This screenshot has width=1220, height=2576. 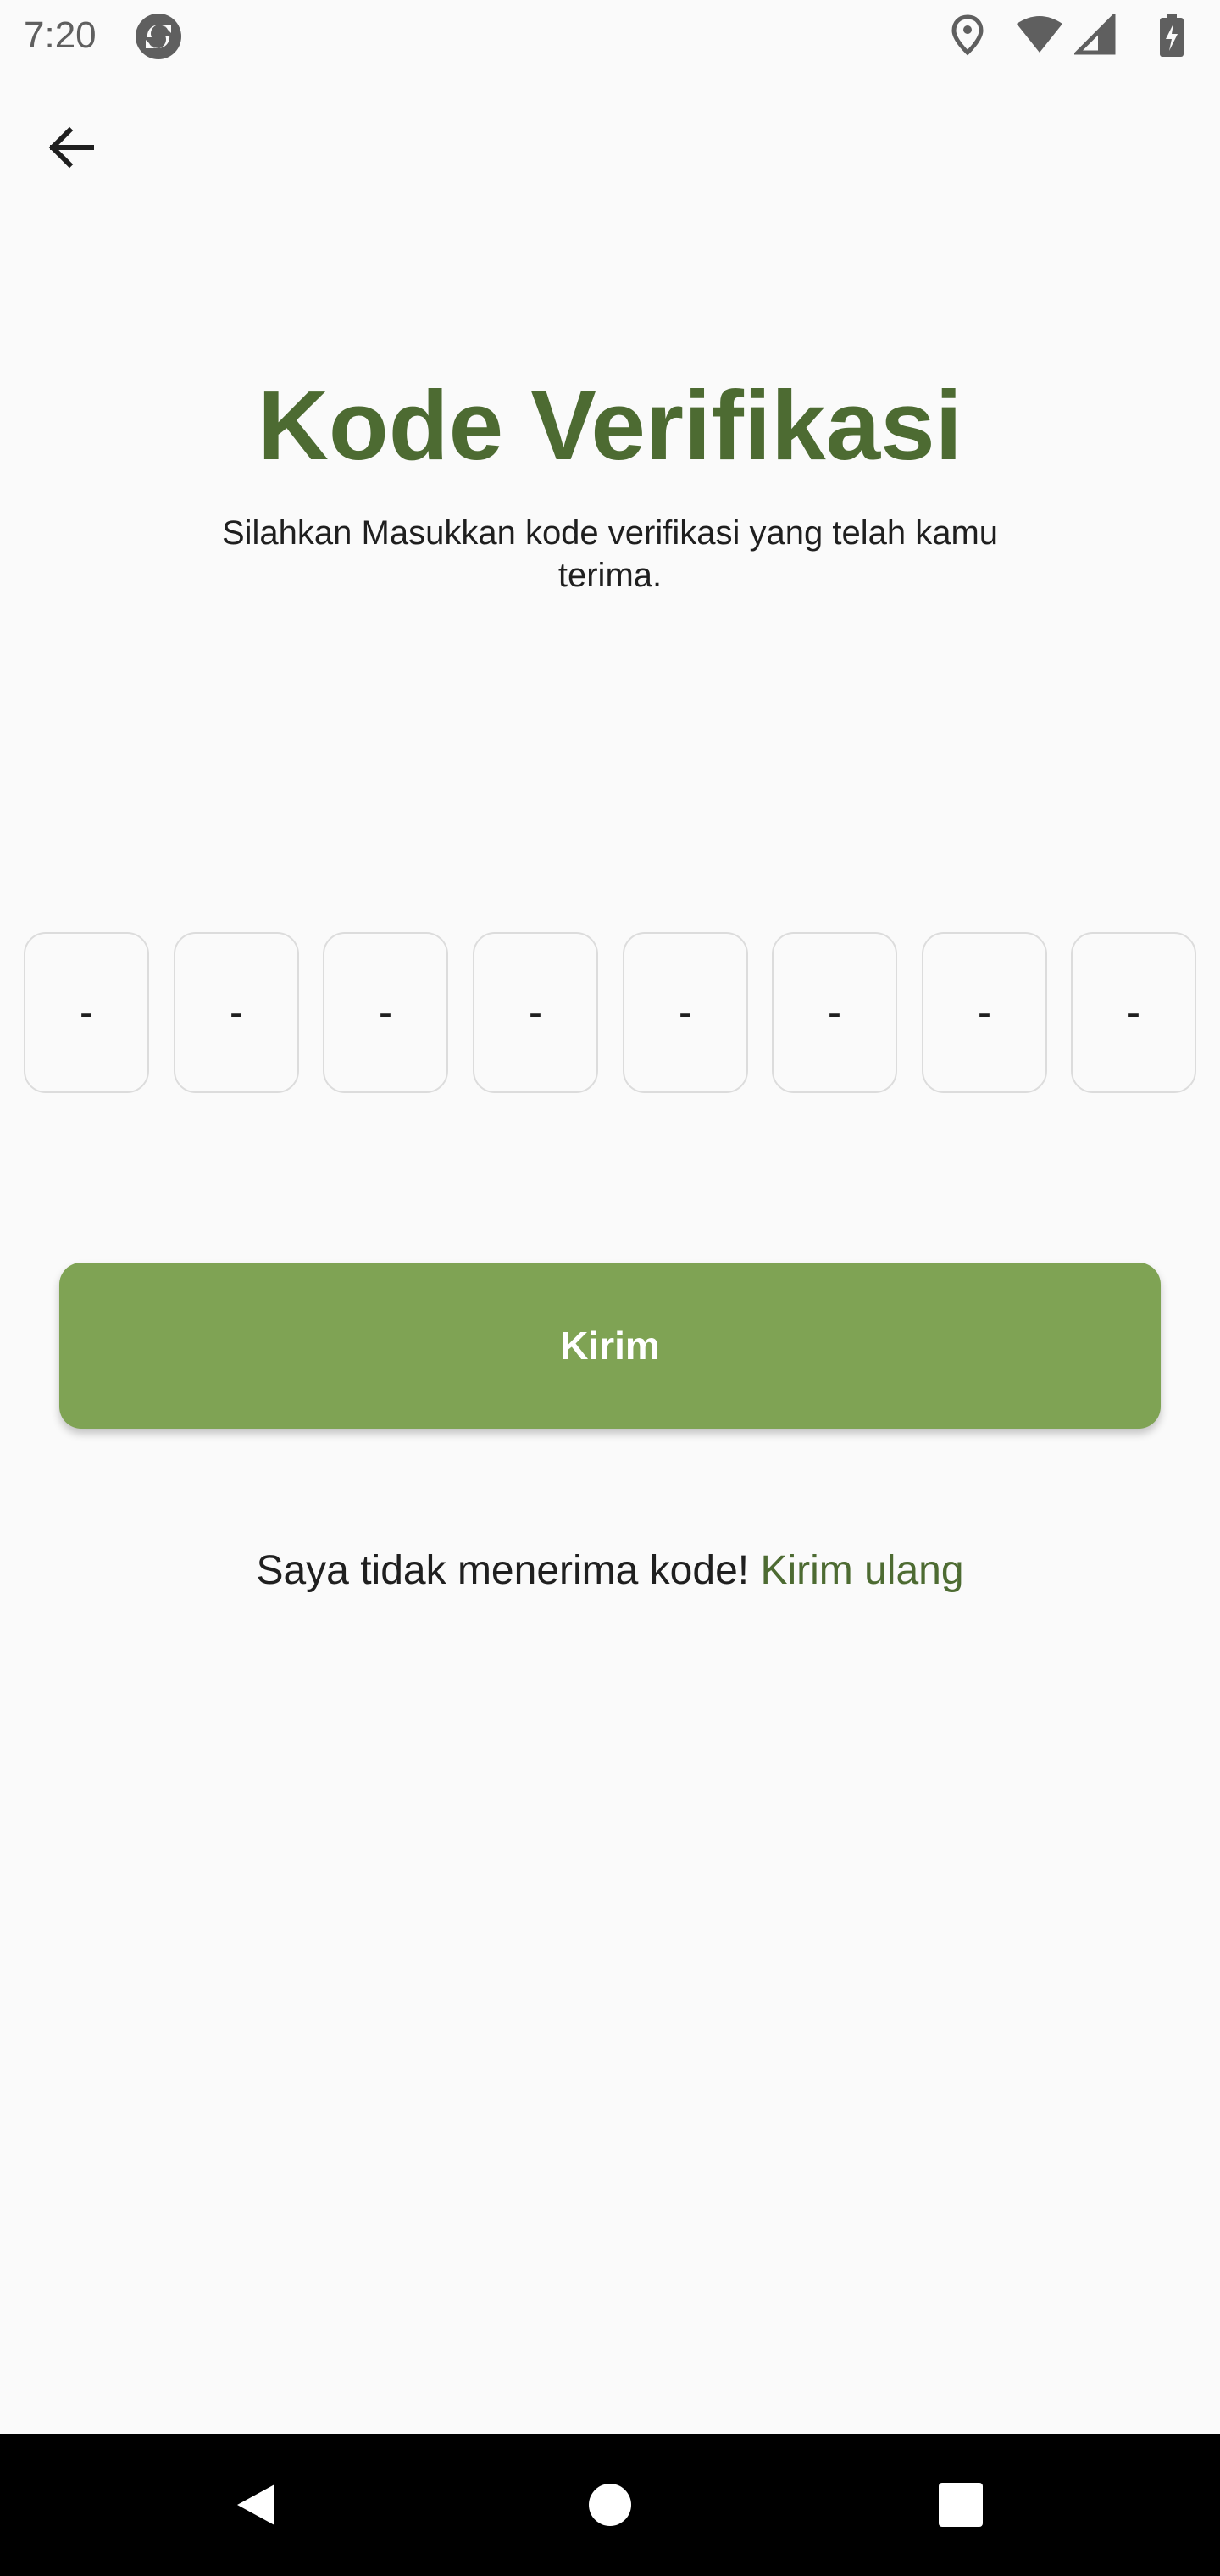 I want to click on wifi-icon, so click(x=1039, y=34).